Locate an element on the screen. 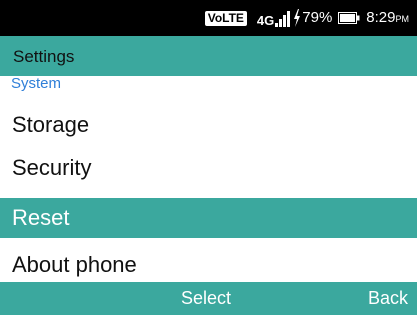 The image size is (417, 315). softkey-bar: Select Back is located at coordinates (208, 298).